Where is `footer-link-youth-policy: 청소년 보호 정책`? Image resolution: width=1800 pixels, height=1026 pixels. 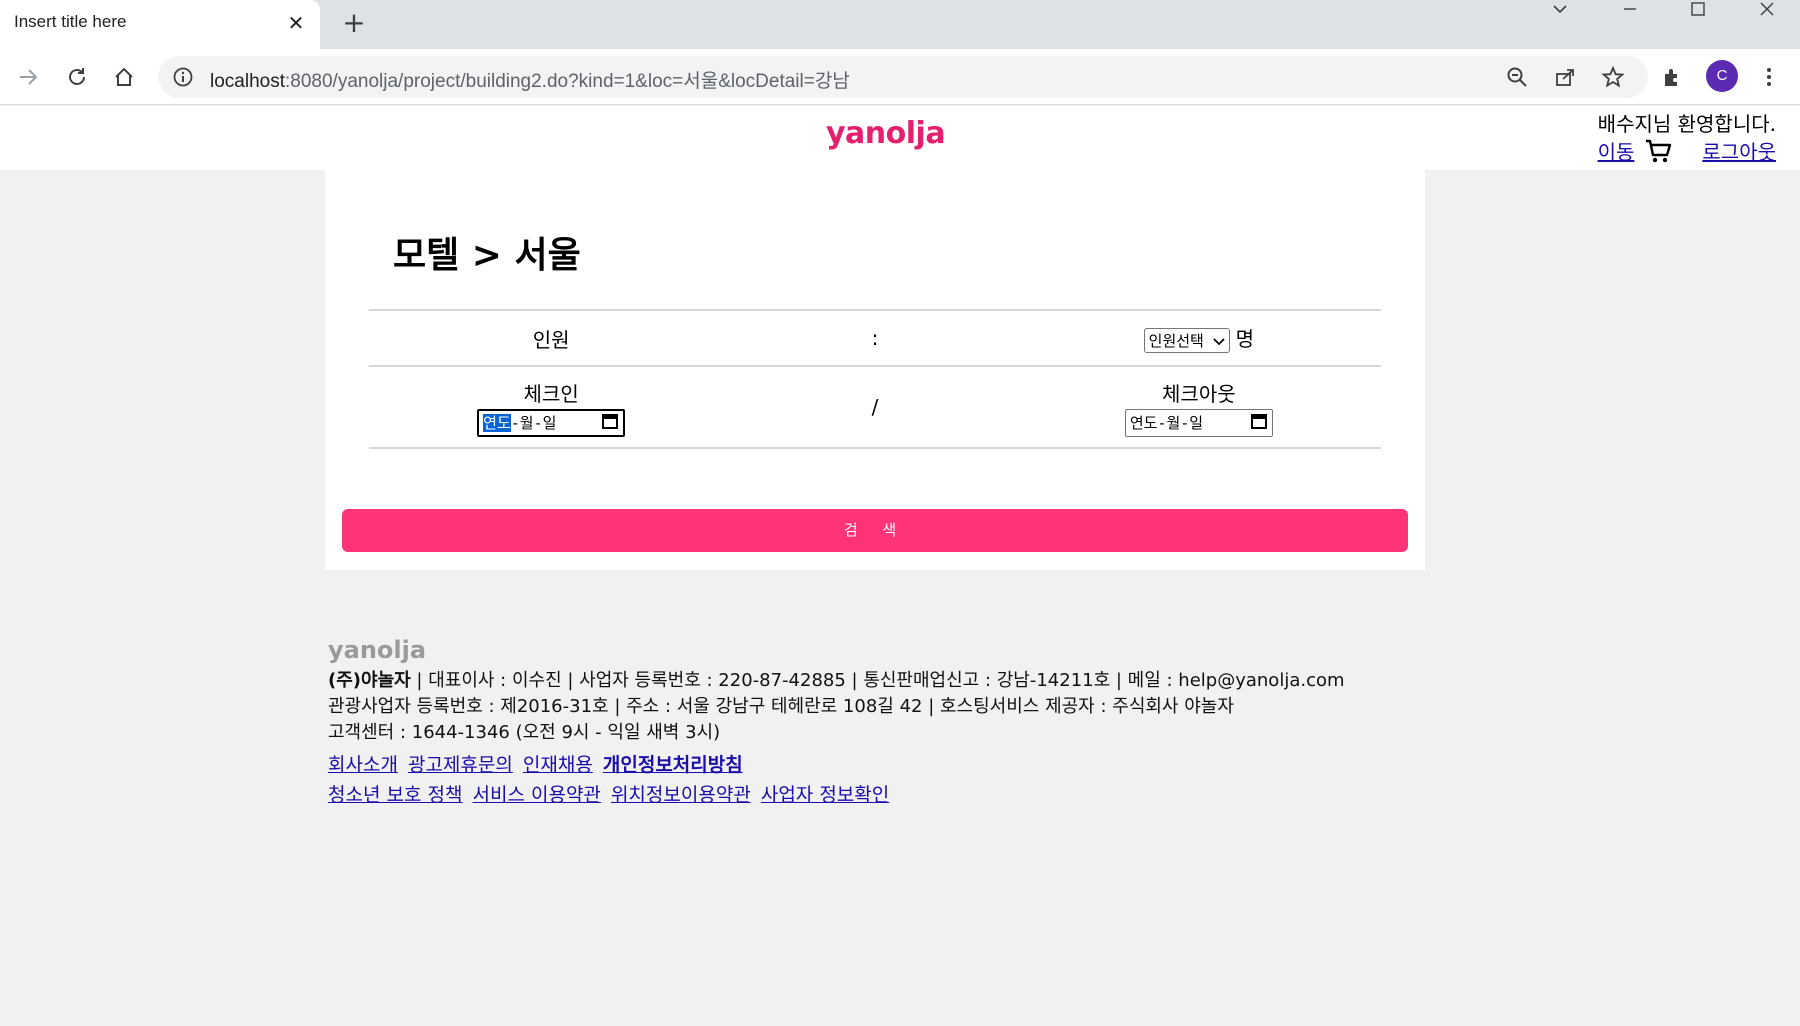
footer-link-youth-policy: 청소년 보호 정책 is located at coordinates (395, 795).